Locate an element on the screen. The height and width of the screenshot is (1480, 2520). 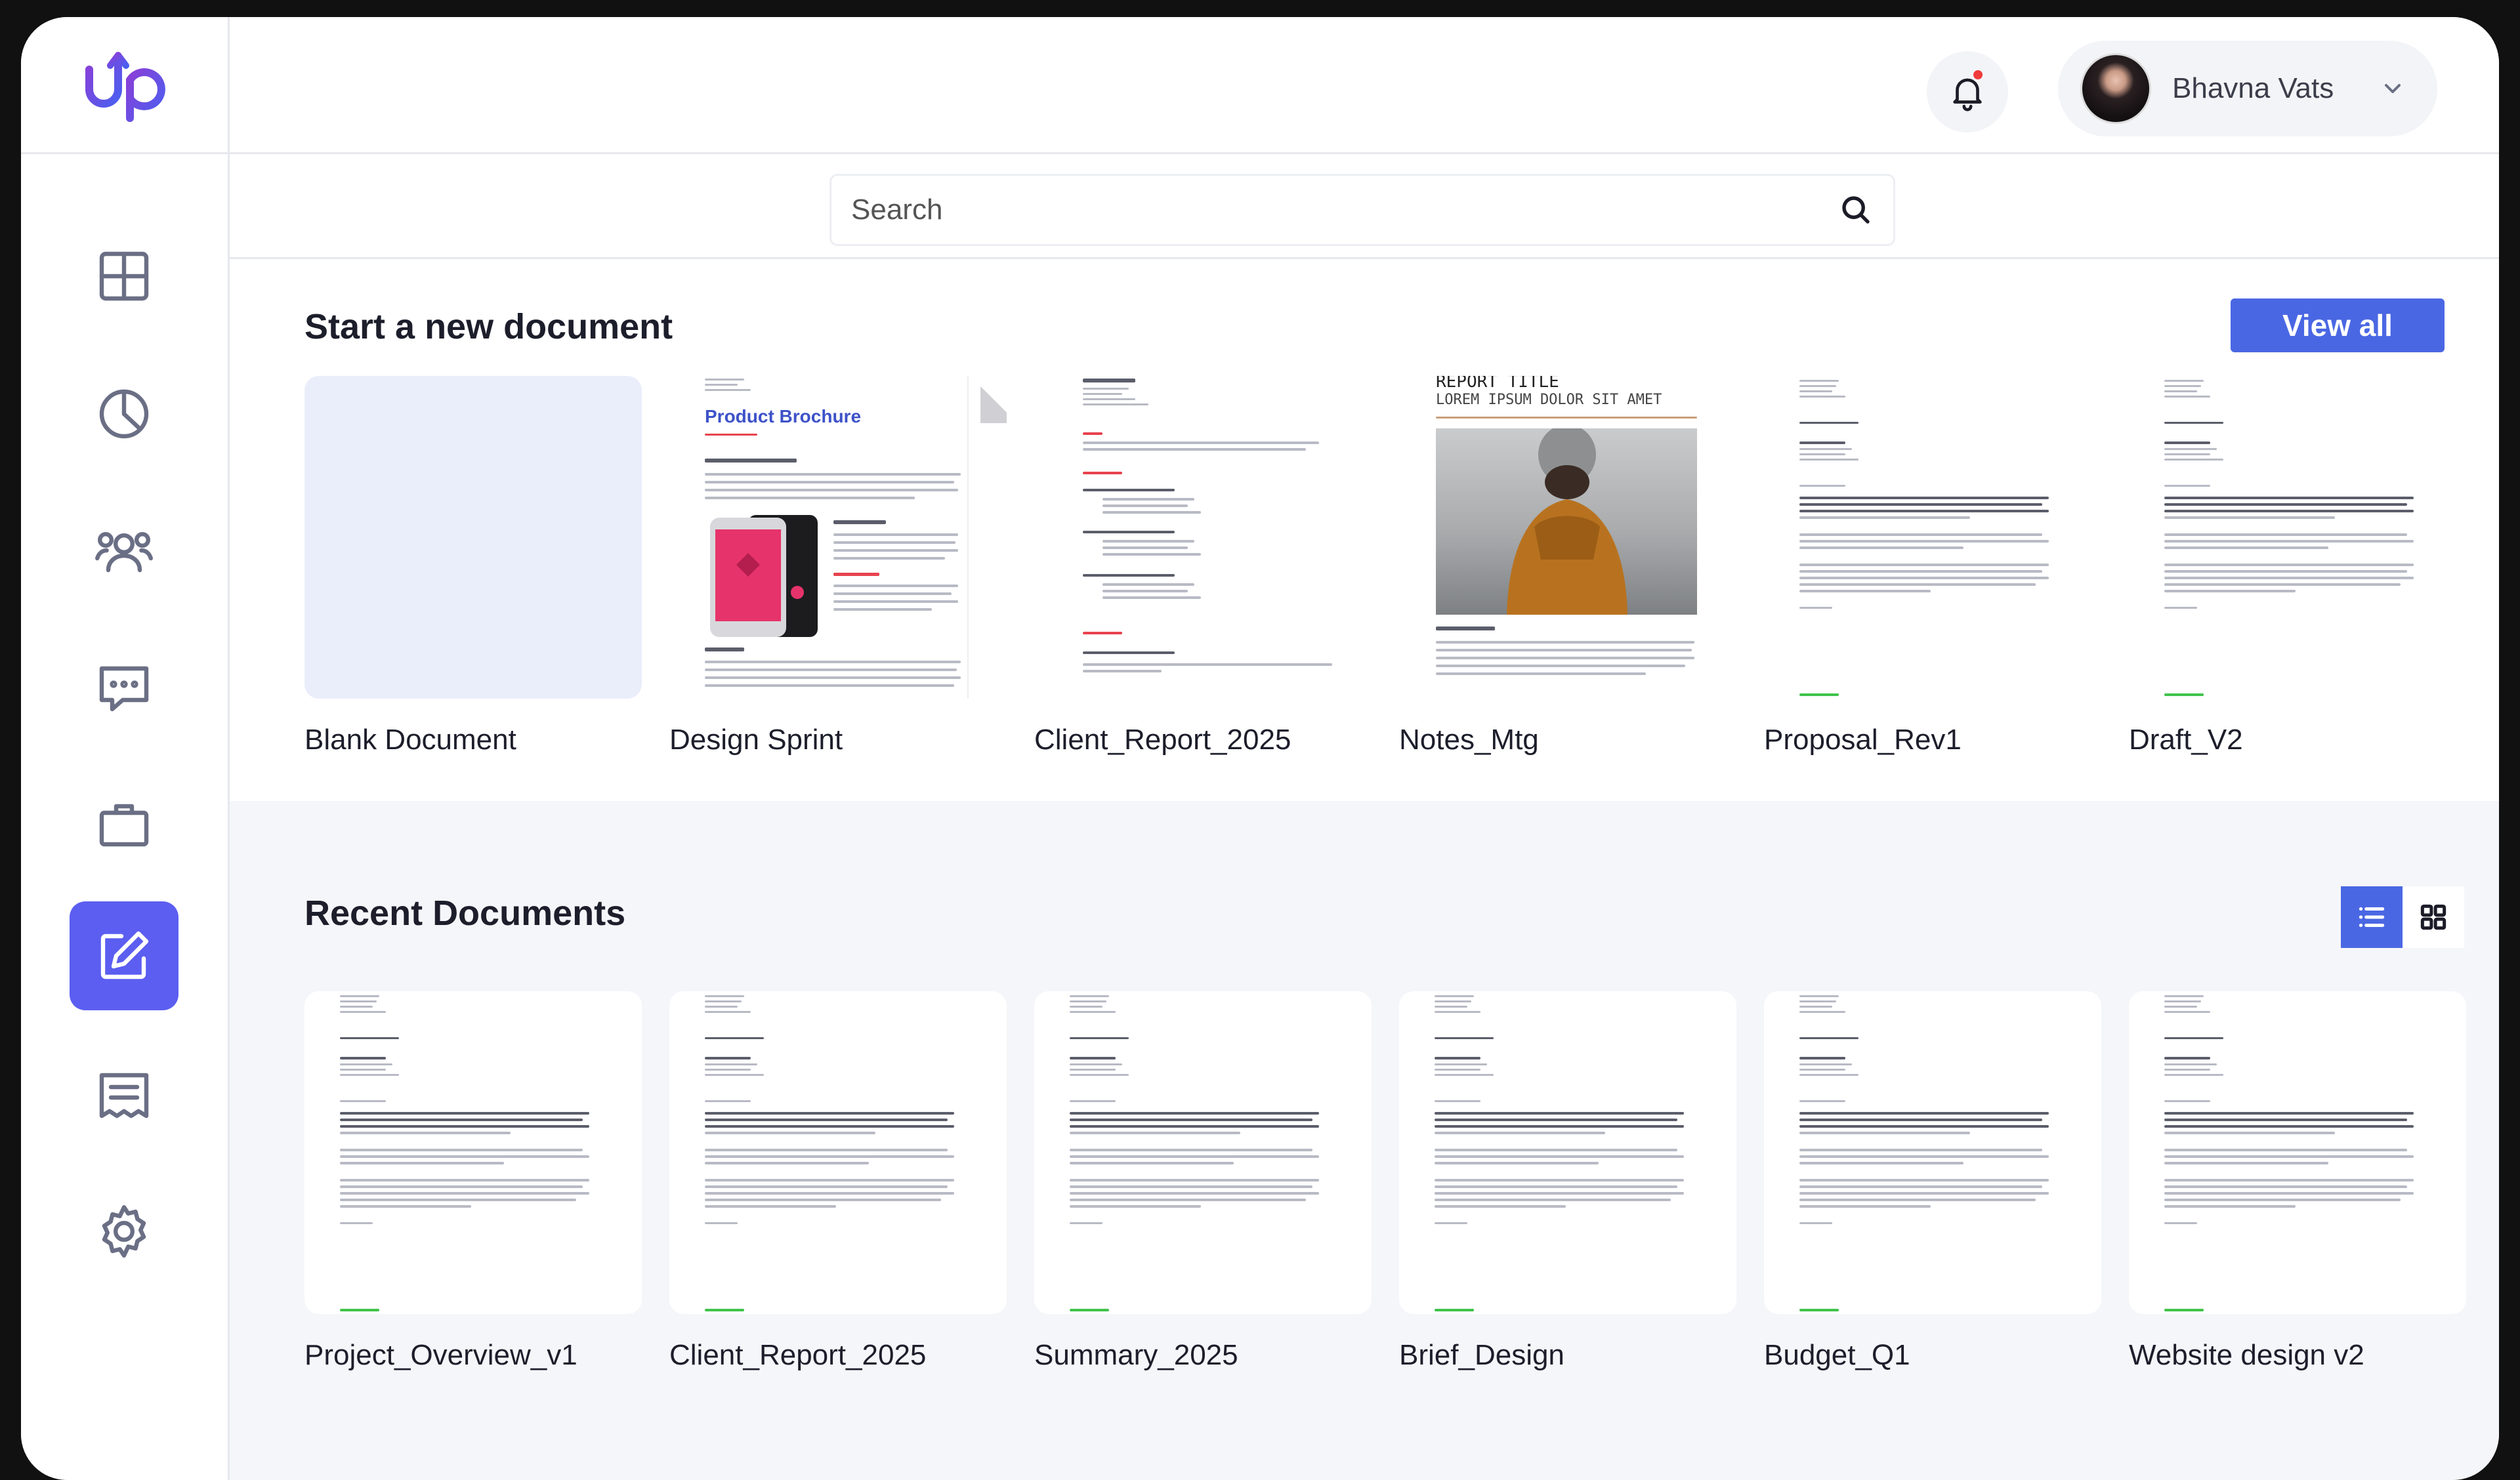
template-card-client-report: Client_Report_2025 is located at coordinates (1203, 566).